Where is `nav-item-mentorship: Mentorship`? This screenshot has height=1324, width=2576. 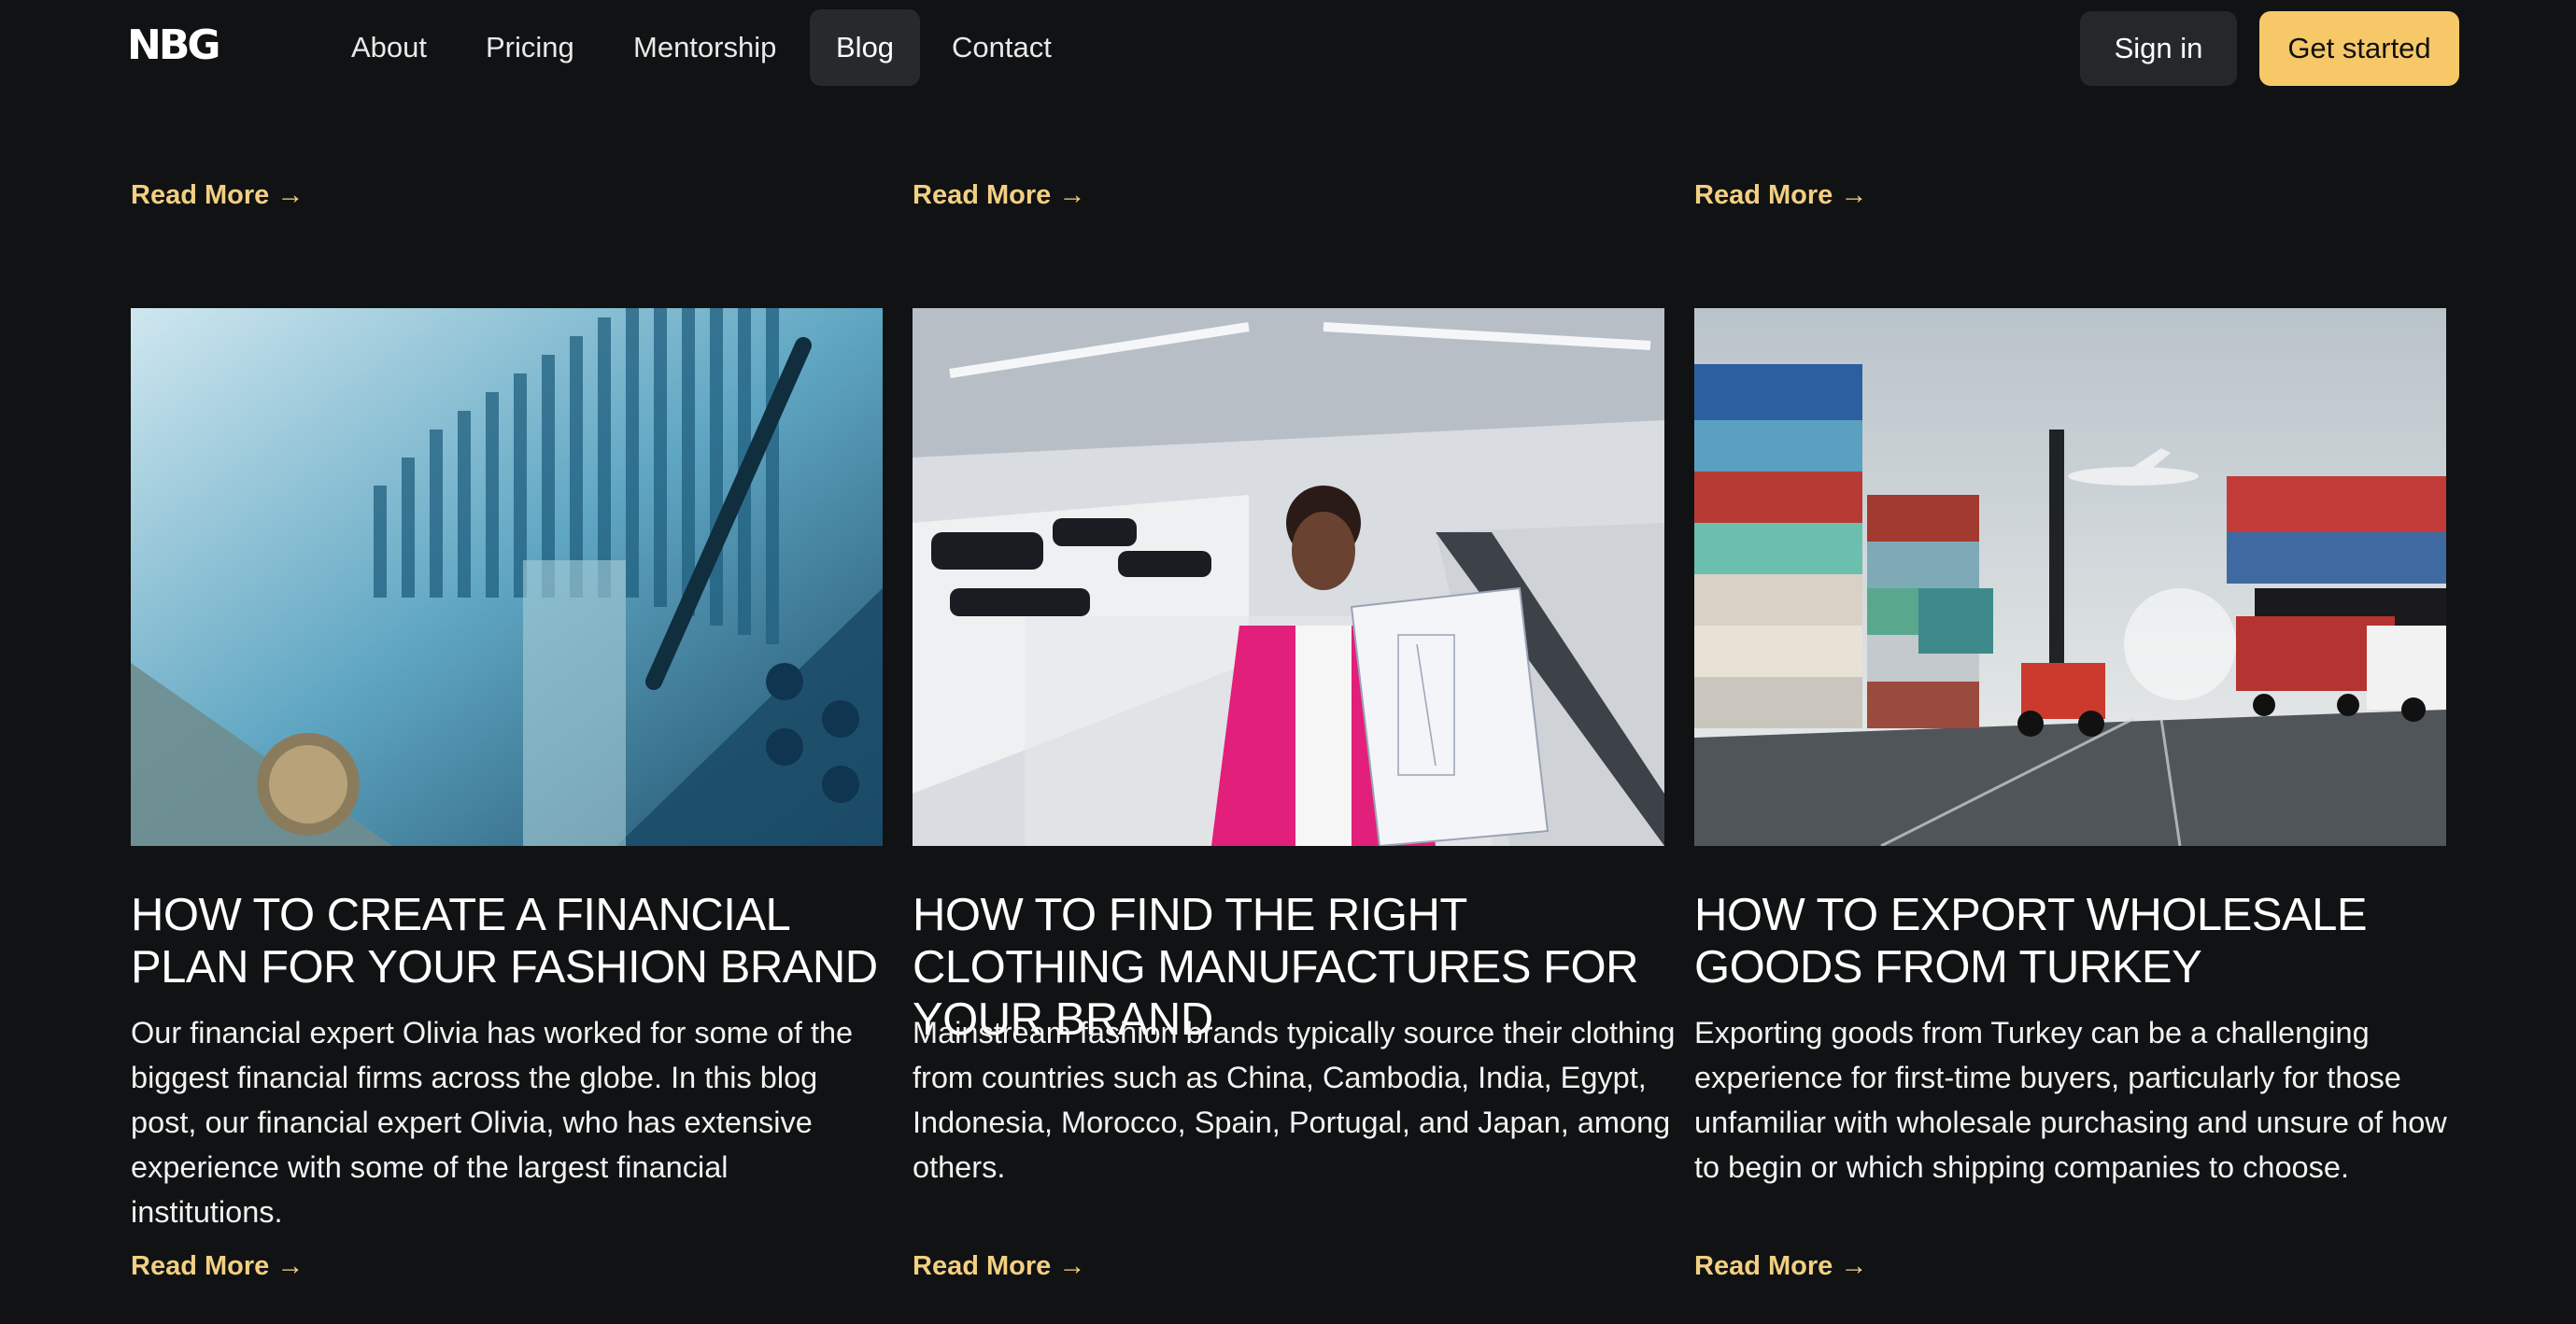
nav-item-mentorship: Mentorship is located at coordinates (704, 47).